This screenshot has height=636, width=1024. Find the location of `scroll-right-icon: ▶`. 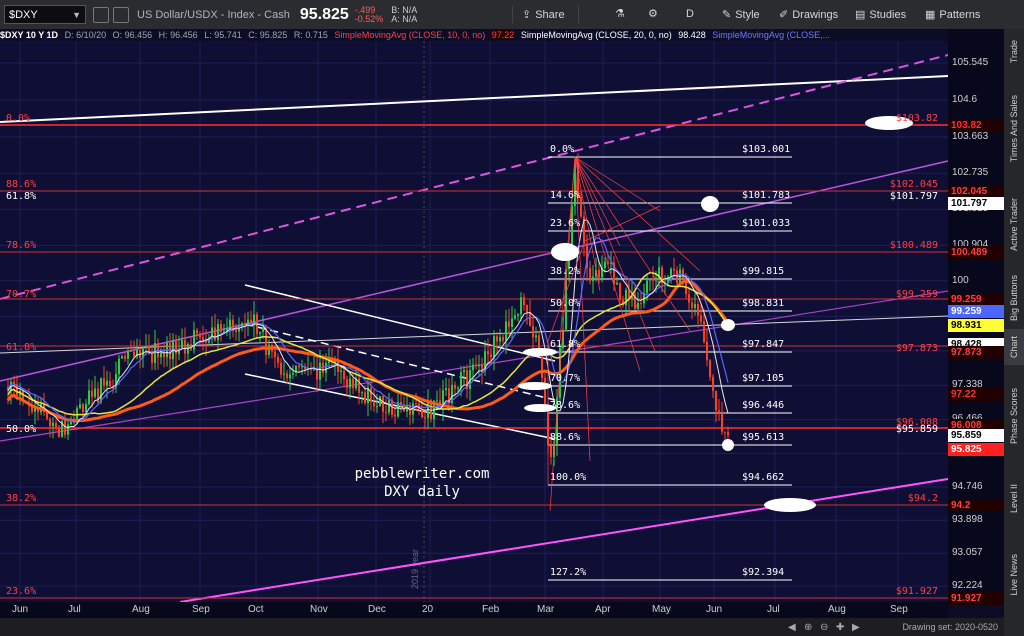

scroll-right-icon: ▶ is located at coordinates (856, 627).